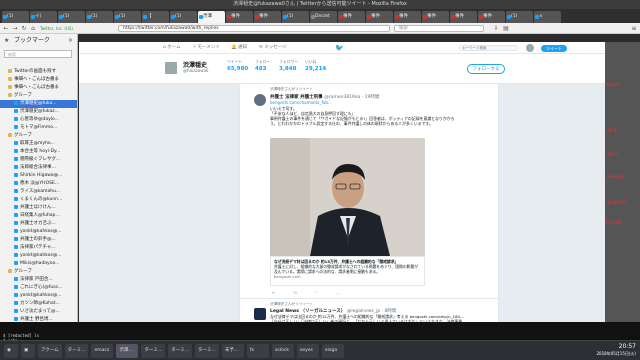 This screenshot has height=360, width=640. Describe the element at coordinates (28, 350) in the screenshot. I see `taskbar-button: ▣` at that location.